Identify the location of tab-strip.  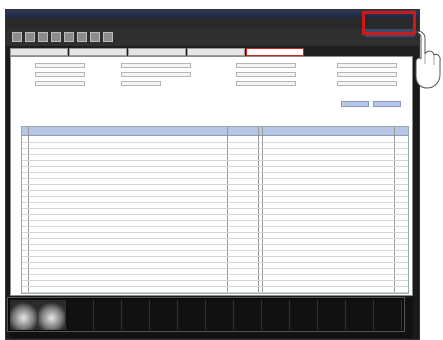
(212, 51).